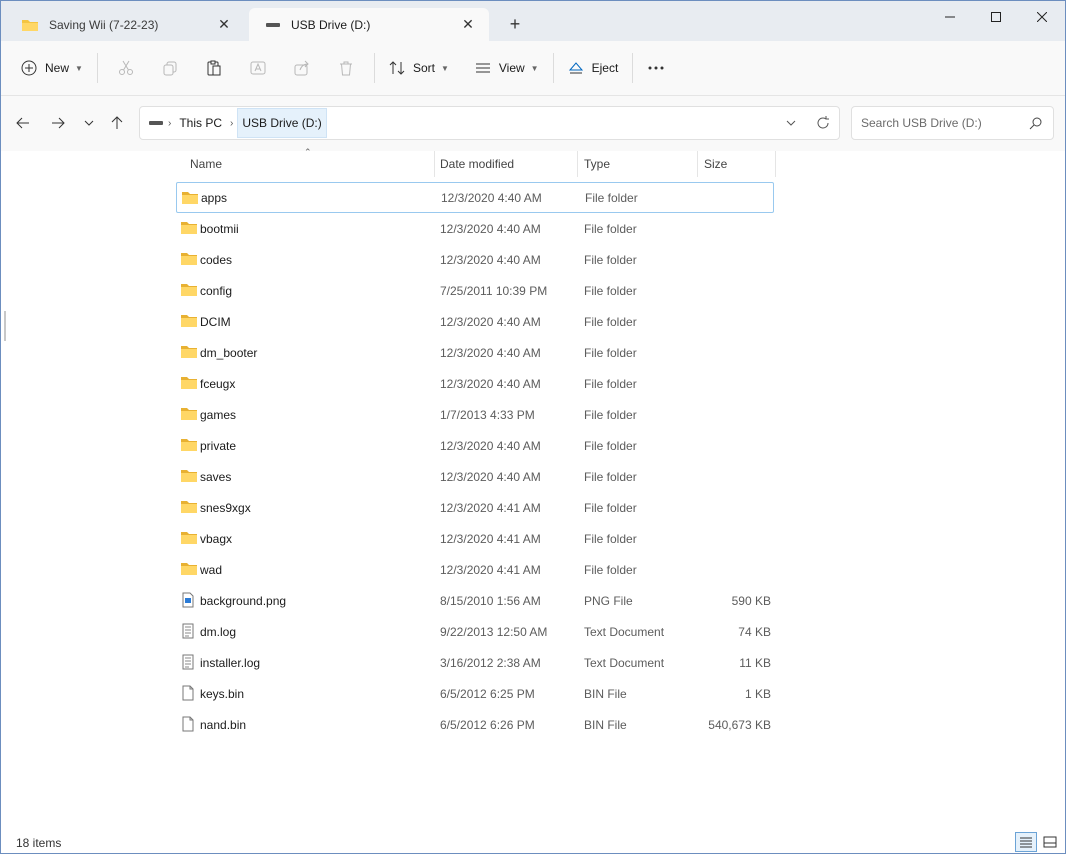 The image size is (1066, 854). Describe the element at coordinates (214, 68) in the screenshot. I see `paste-button` at that location.